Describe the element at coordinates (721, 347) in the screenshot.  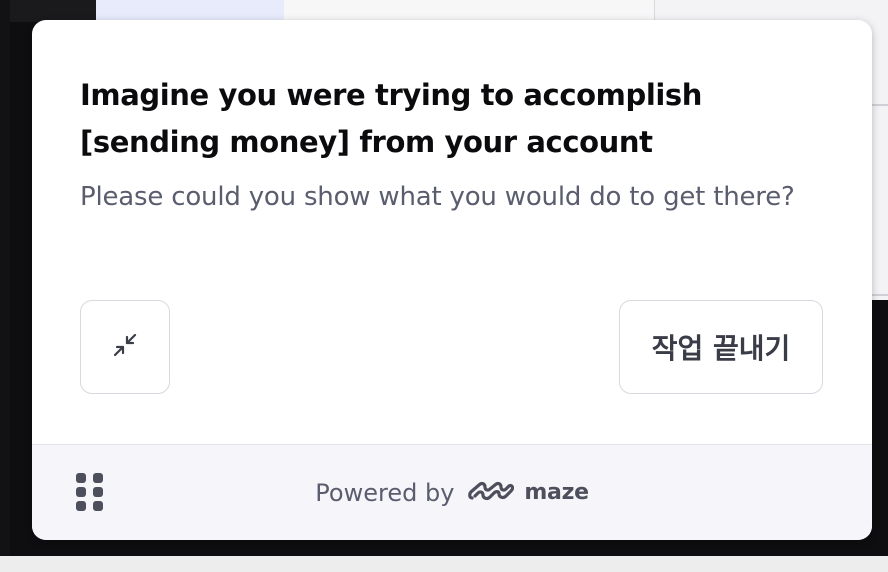
I see `finish-task-button: 작업 끝내기` at that location.